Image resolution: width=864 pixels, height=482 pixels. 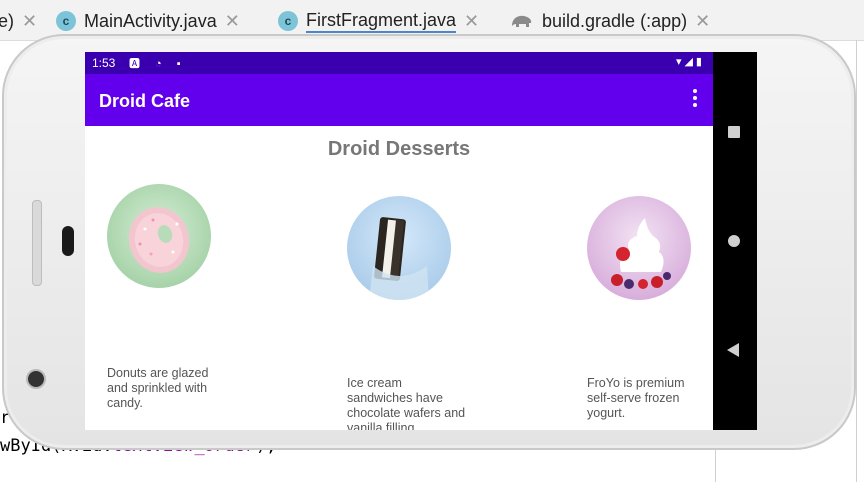 I want to click on tab-first-fragment: c FirstFragment.java ✕, so click(x=378, y=21).